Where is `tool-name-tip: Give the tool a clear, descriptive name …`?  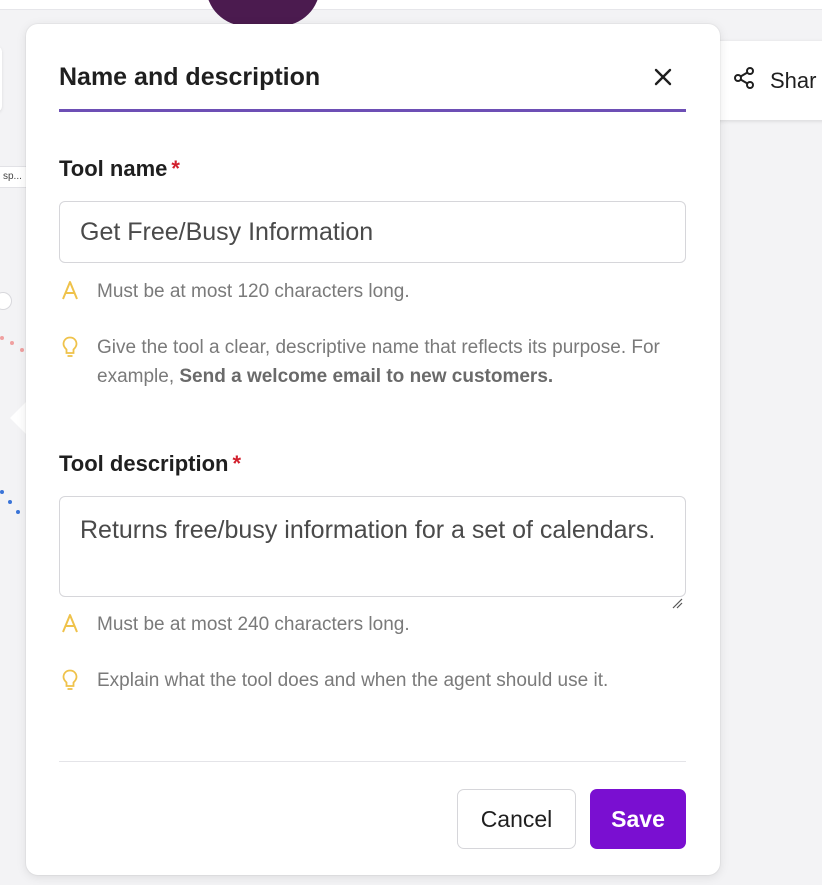 tool-name-tip: Give the tool a clear, descriptive name … is located at coordinates (372, 362).